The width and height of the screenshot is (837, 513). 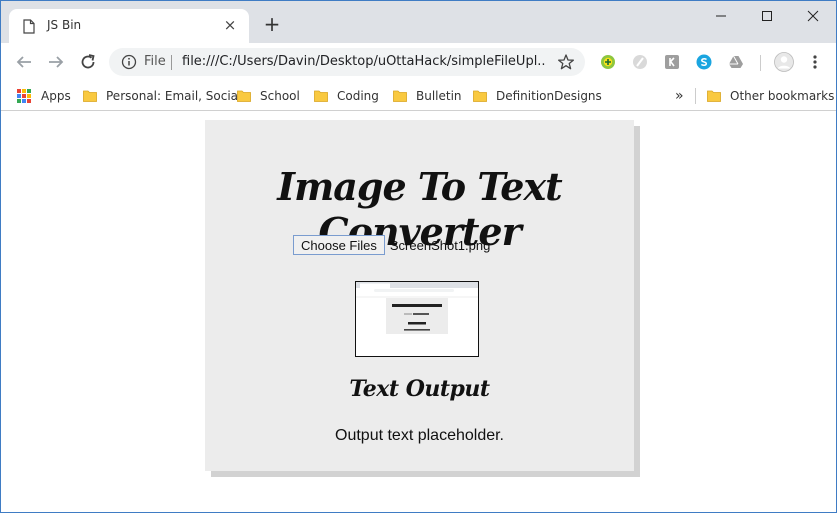 I want to click on url-separator, so click(x=171, y=62).